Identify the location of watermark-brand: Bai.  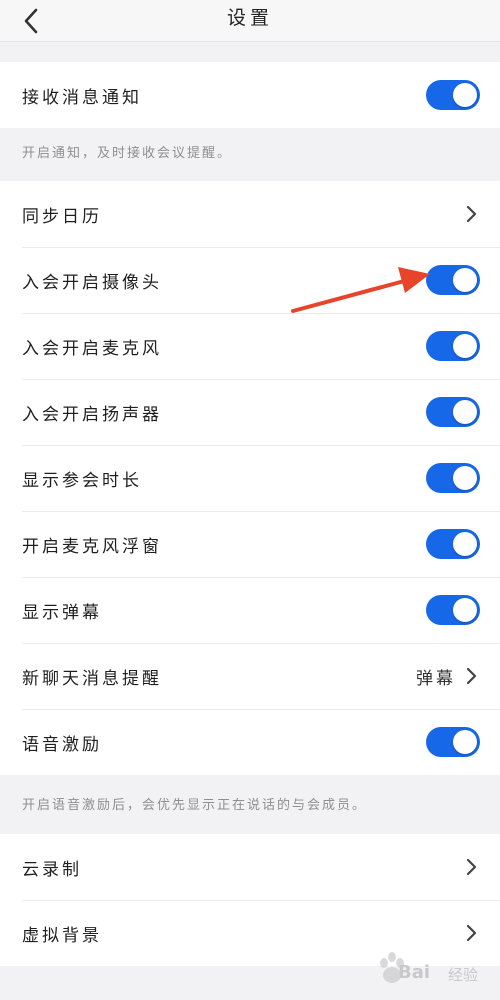
(414, 972).